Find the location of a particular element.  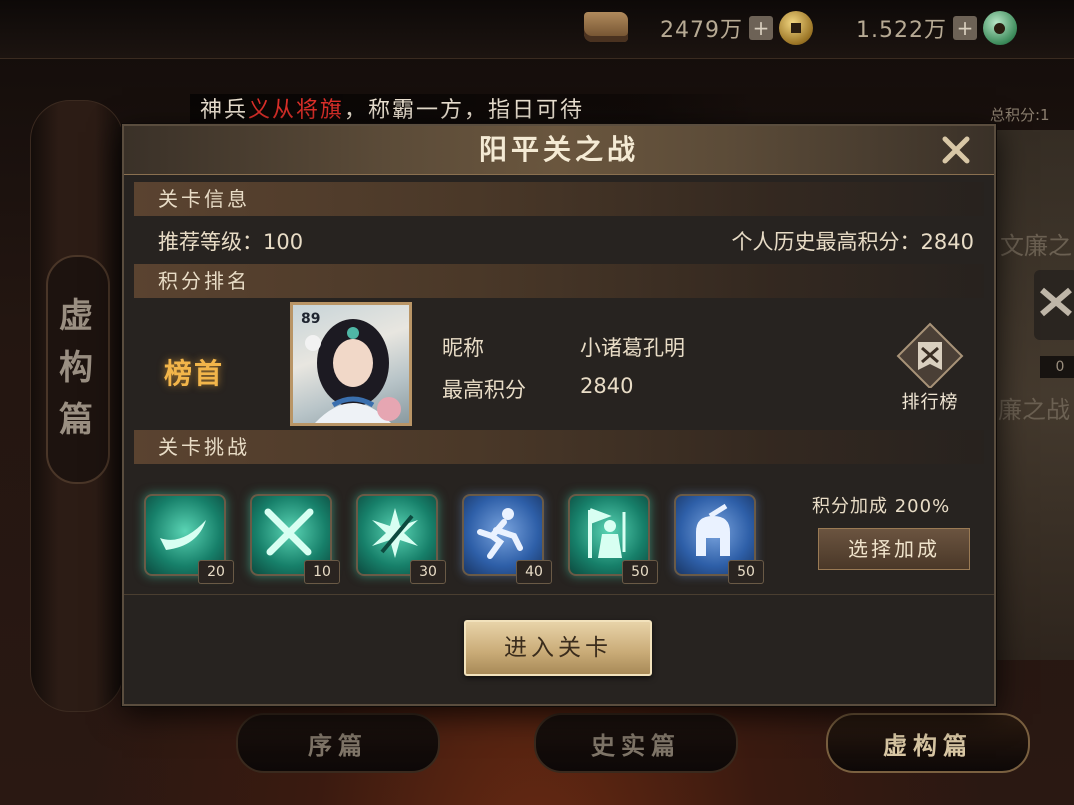

helmet-icon is located at coordinates (713, 529).